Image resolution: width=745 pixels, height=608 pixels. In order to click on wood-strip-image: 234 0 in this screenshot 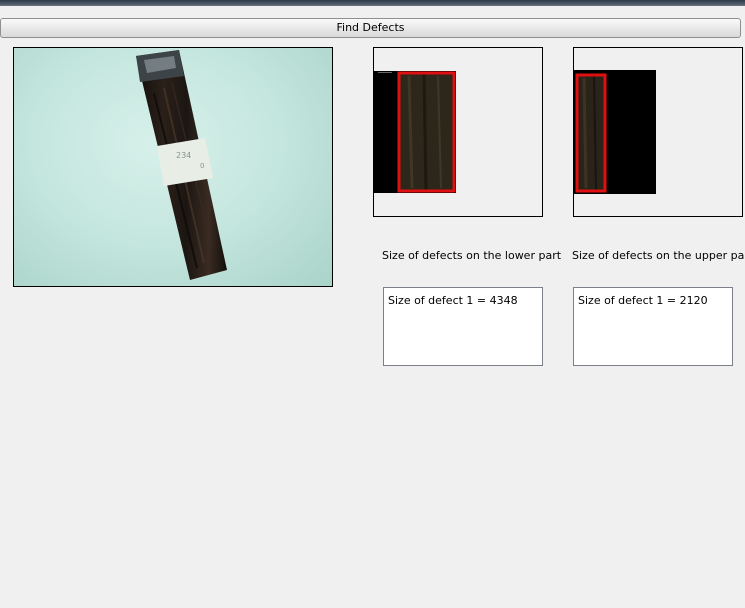, I will do `click(181, 165)`.